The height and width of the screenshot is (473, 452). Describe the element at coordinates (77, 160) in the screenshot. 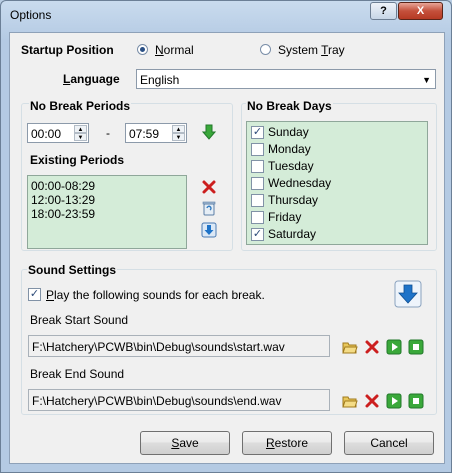

I see `existing-periods-title: Existing Periods` at that location.